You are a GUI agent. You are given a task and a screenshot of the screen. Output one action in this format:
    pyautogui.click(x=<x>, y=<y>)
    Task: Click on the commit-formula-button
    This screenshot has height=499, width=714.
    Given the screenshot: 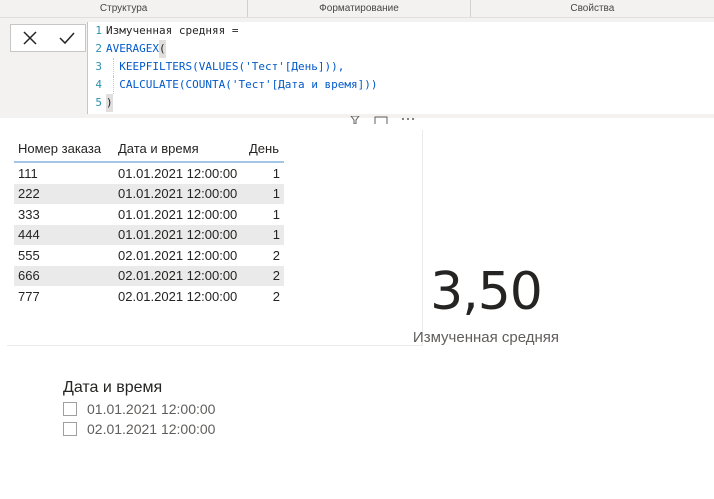 What is the action you would take?
    pyautogui.click(x=66, y=38)
    